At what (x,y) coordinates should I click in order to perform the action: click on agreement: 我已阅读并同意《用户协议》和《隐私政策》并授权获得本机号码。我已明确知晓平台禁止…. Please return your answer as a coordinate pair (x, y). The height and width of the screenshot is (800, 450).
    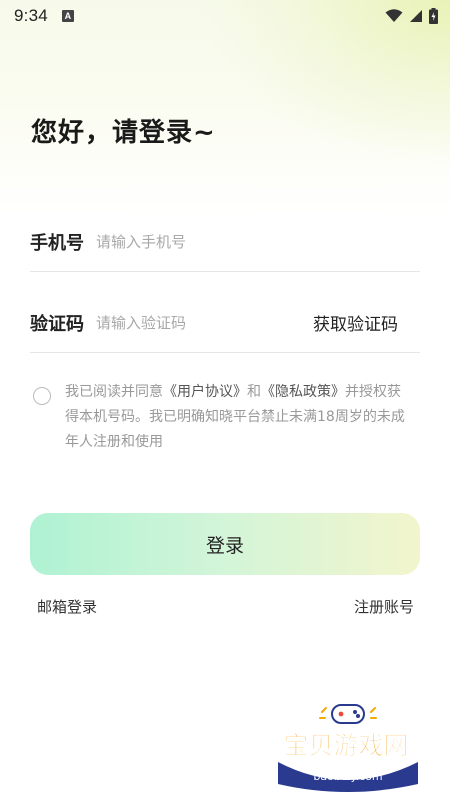
    Looking at the image, I should click on (228, 417).